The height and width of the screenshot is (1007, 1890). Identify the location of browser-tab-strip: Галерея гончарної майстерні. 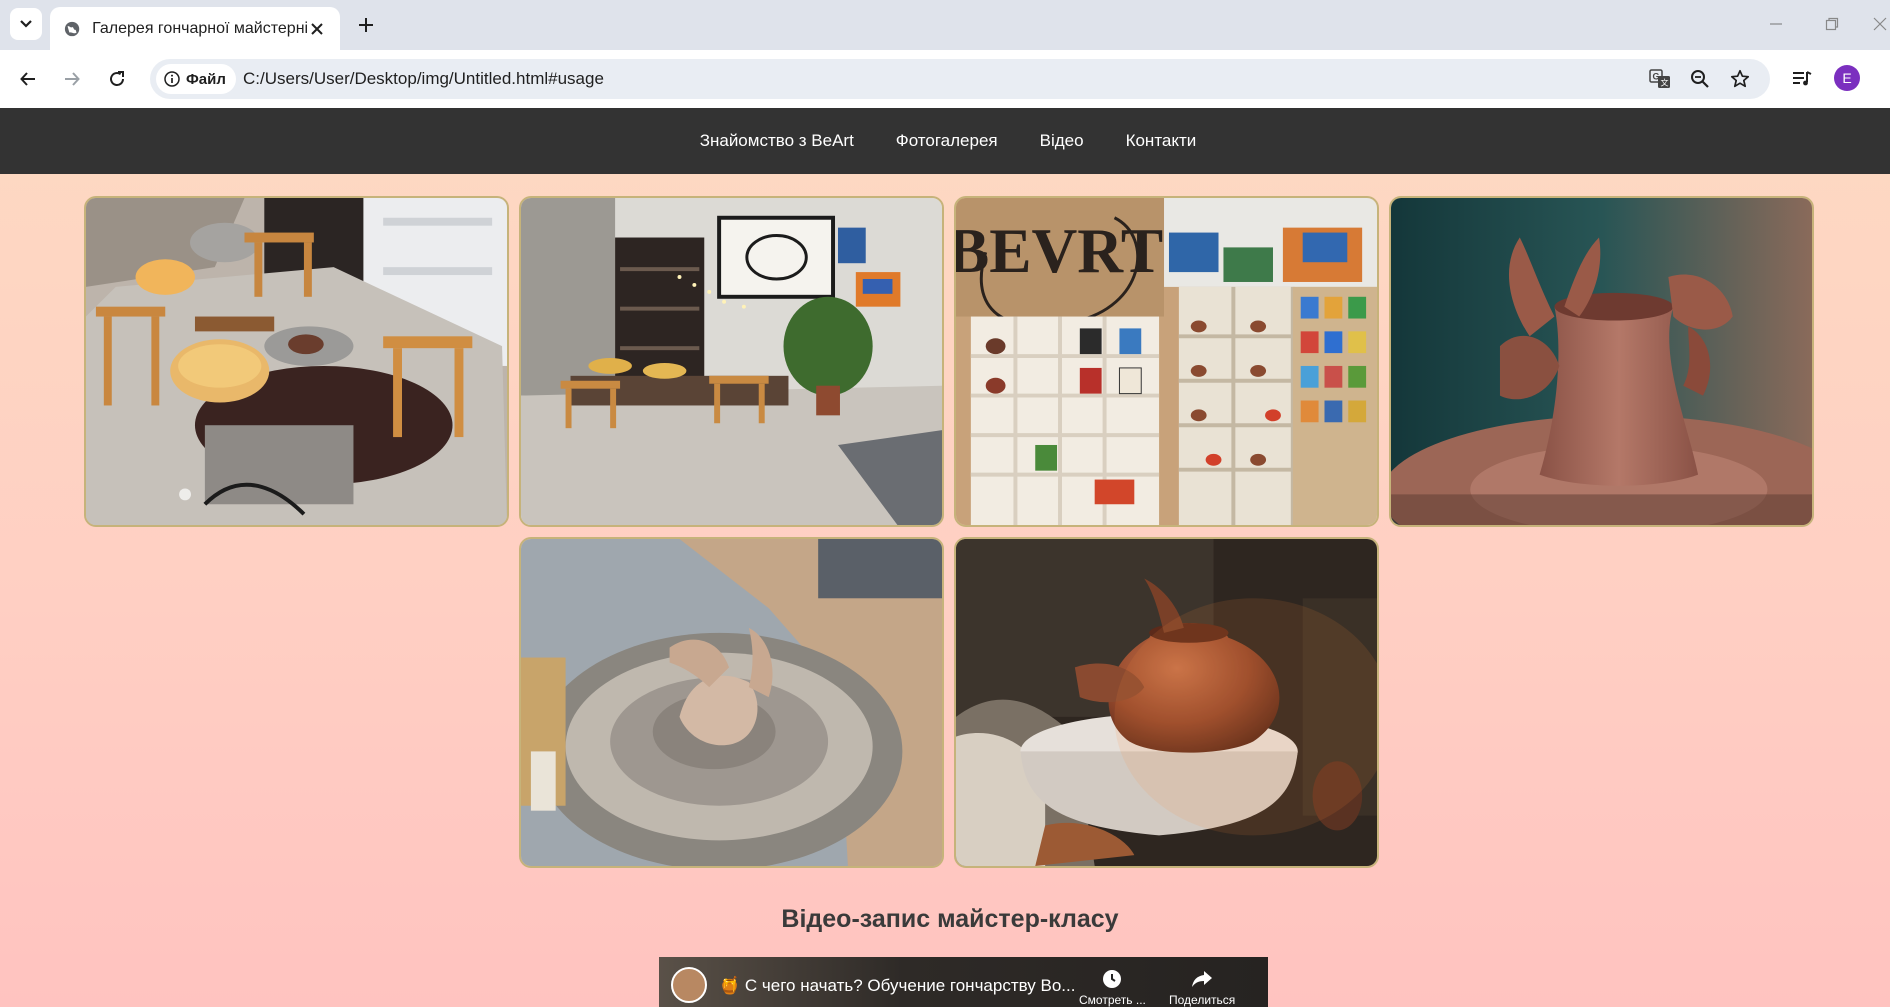
(945, 25).